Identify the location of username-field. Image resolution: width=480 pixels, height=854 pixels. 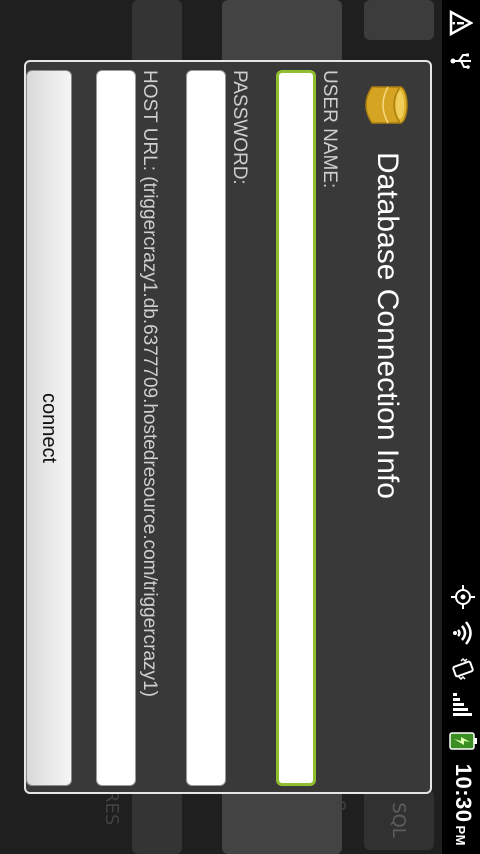
(296, 428).